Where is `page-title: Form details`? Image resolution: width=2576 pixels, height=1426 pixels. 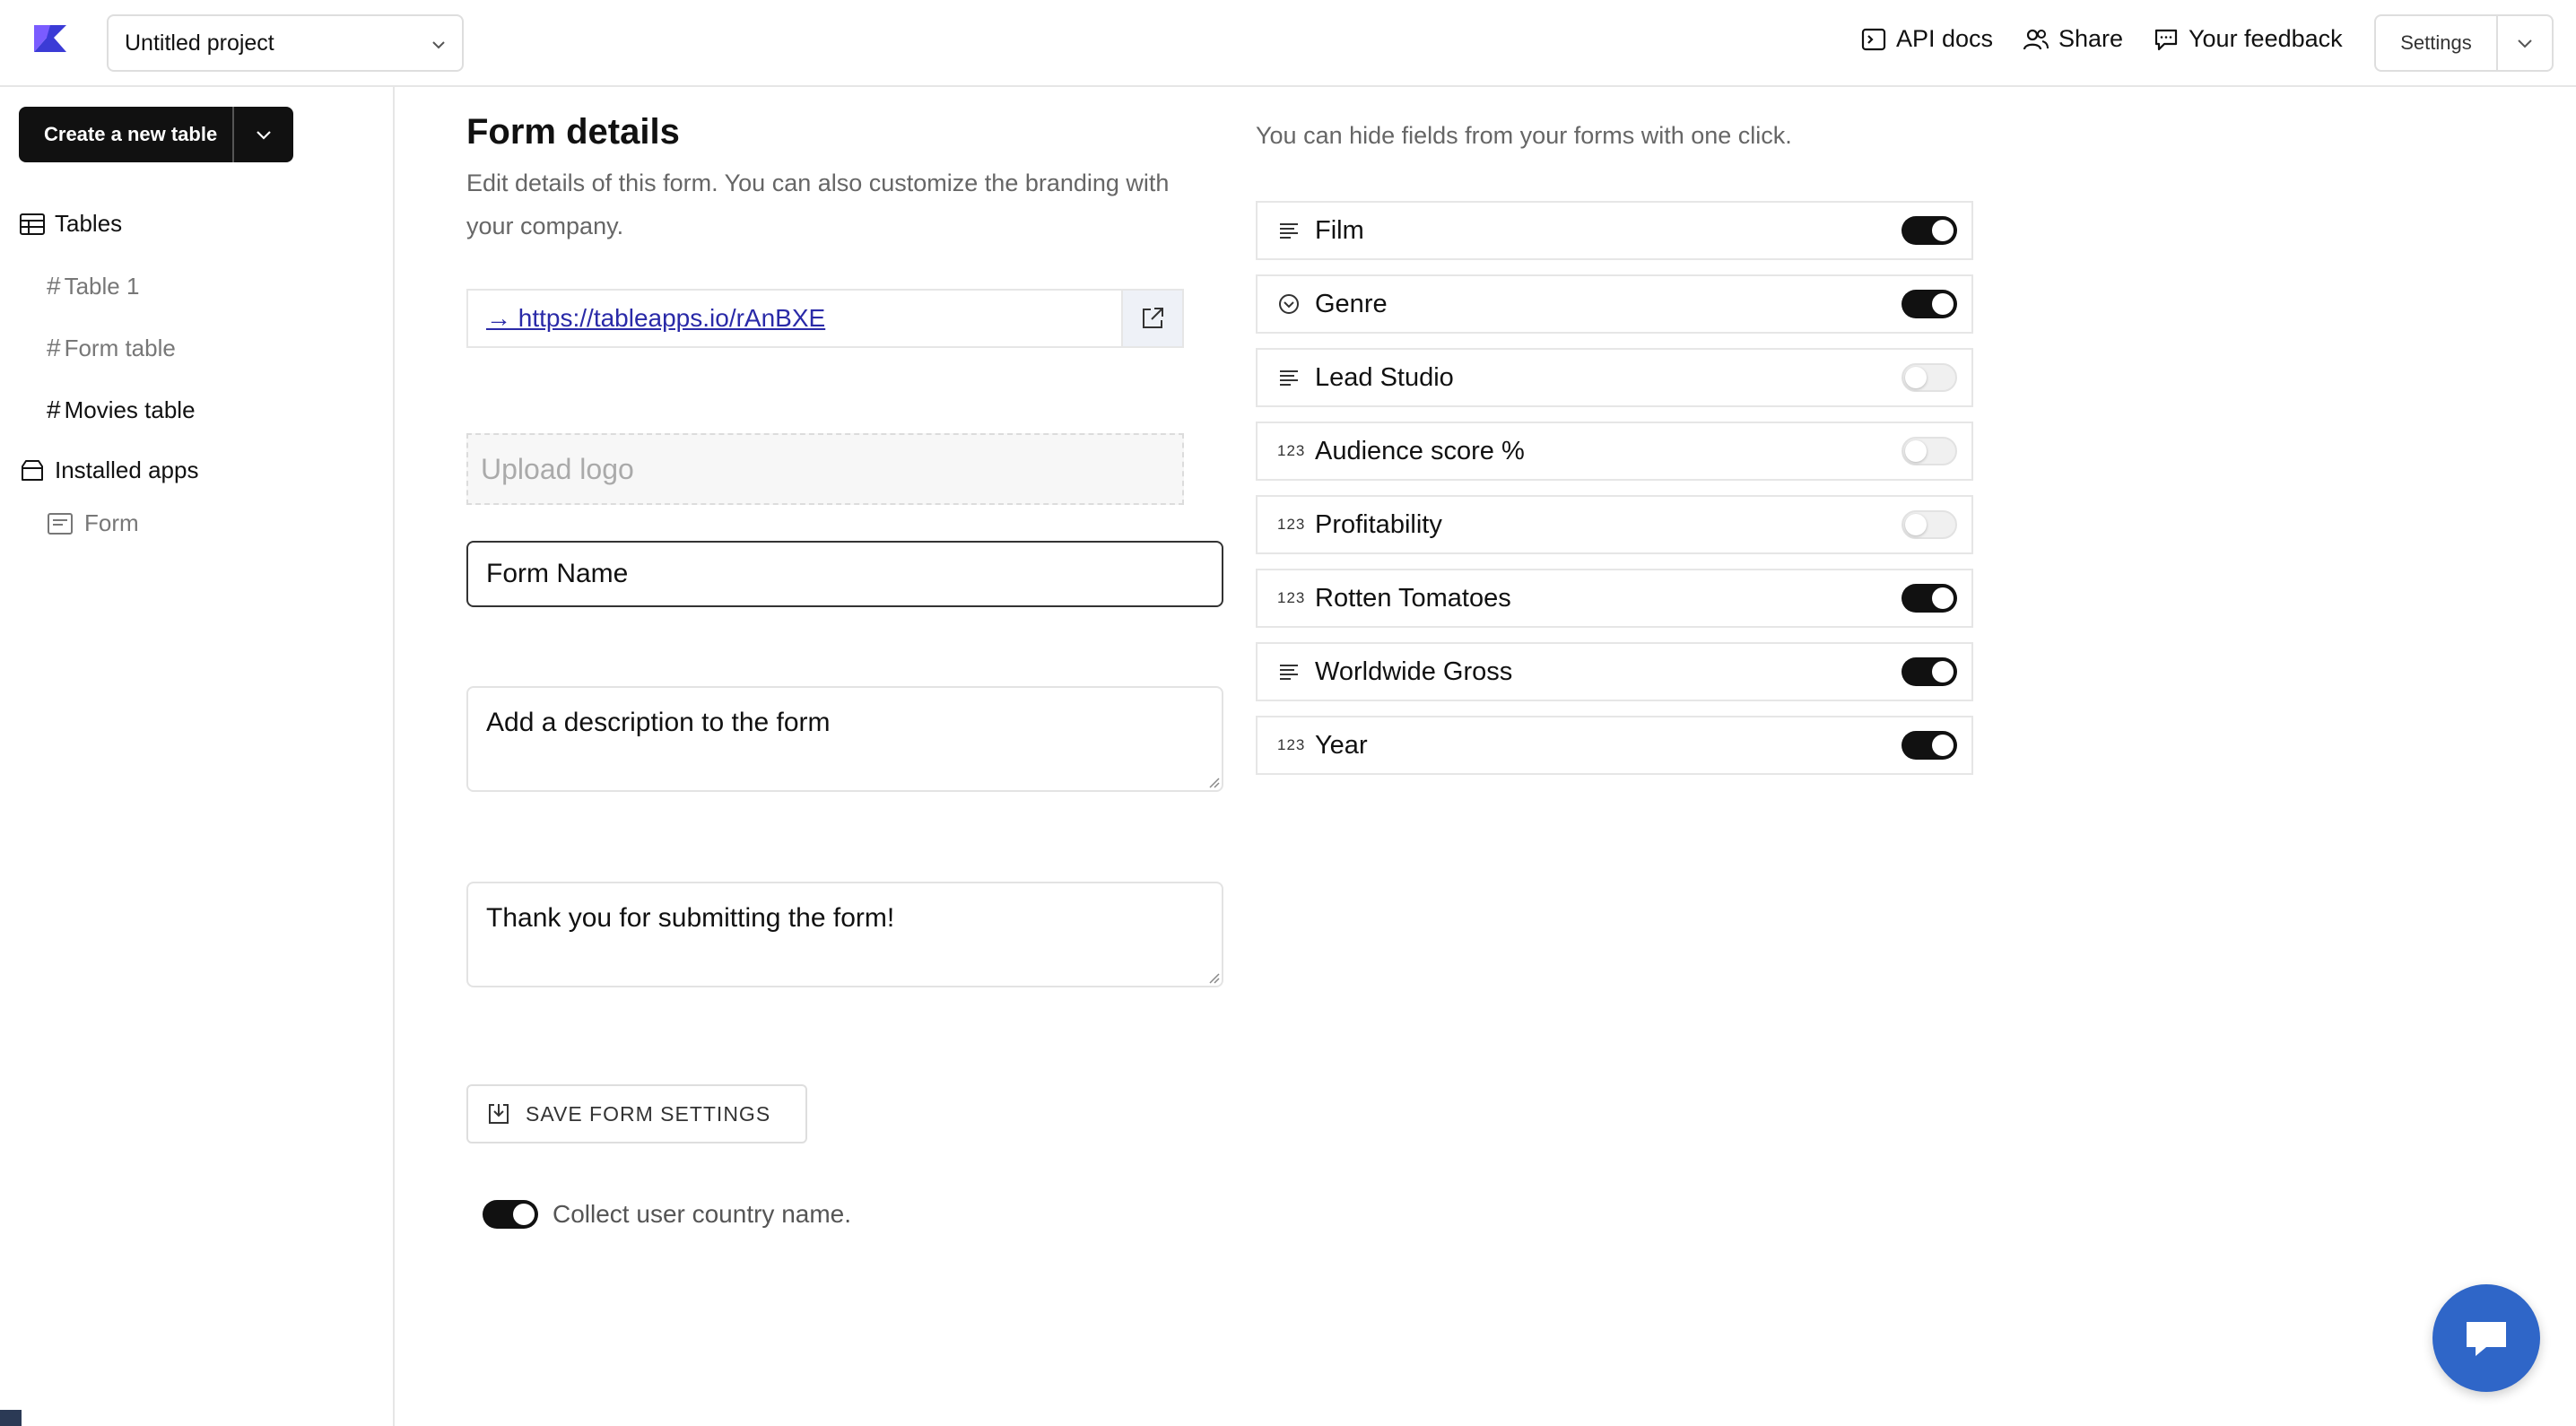
page-title: Form details is located at coordinates (573, 132).